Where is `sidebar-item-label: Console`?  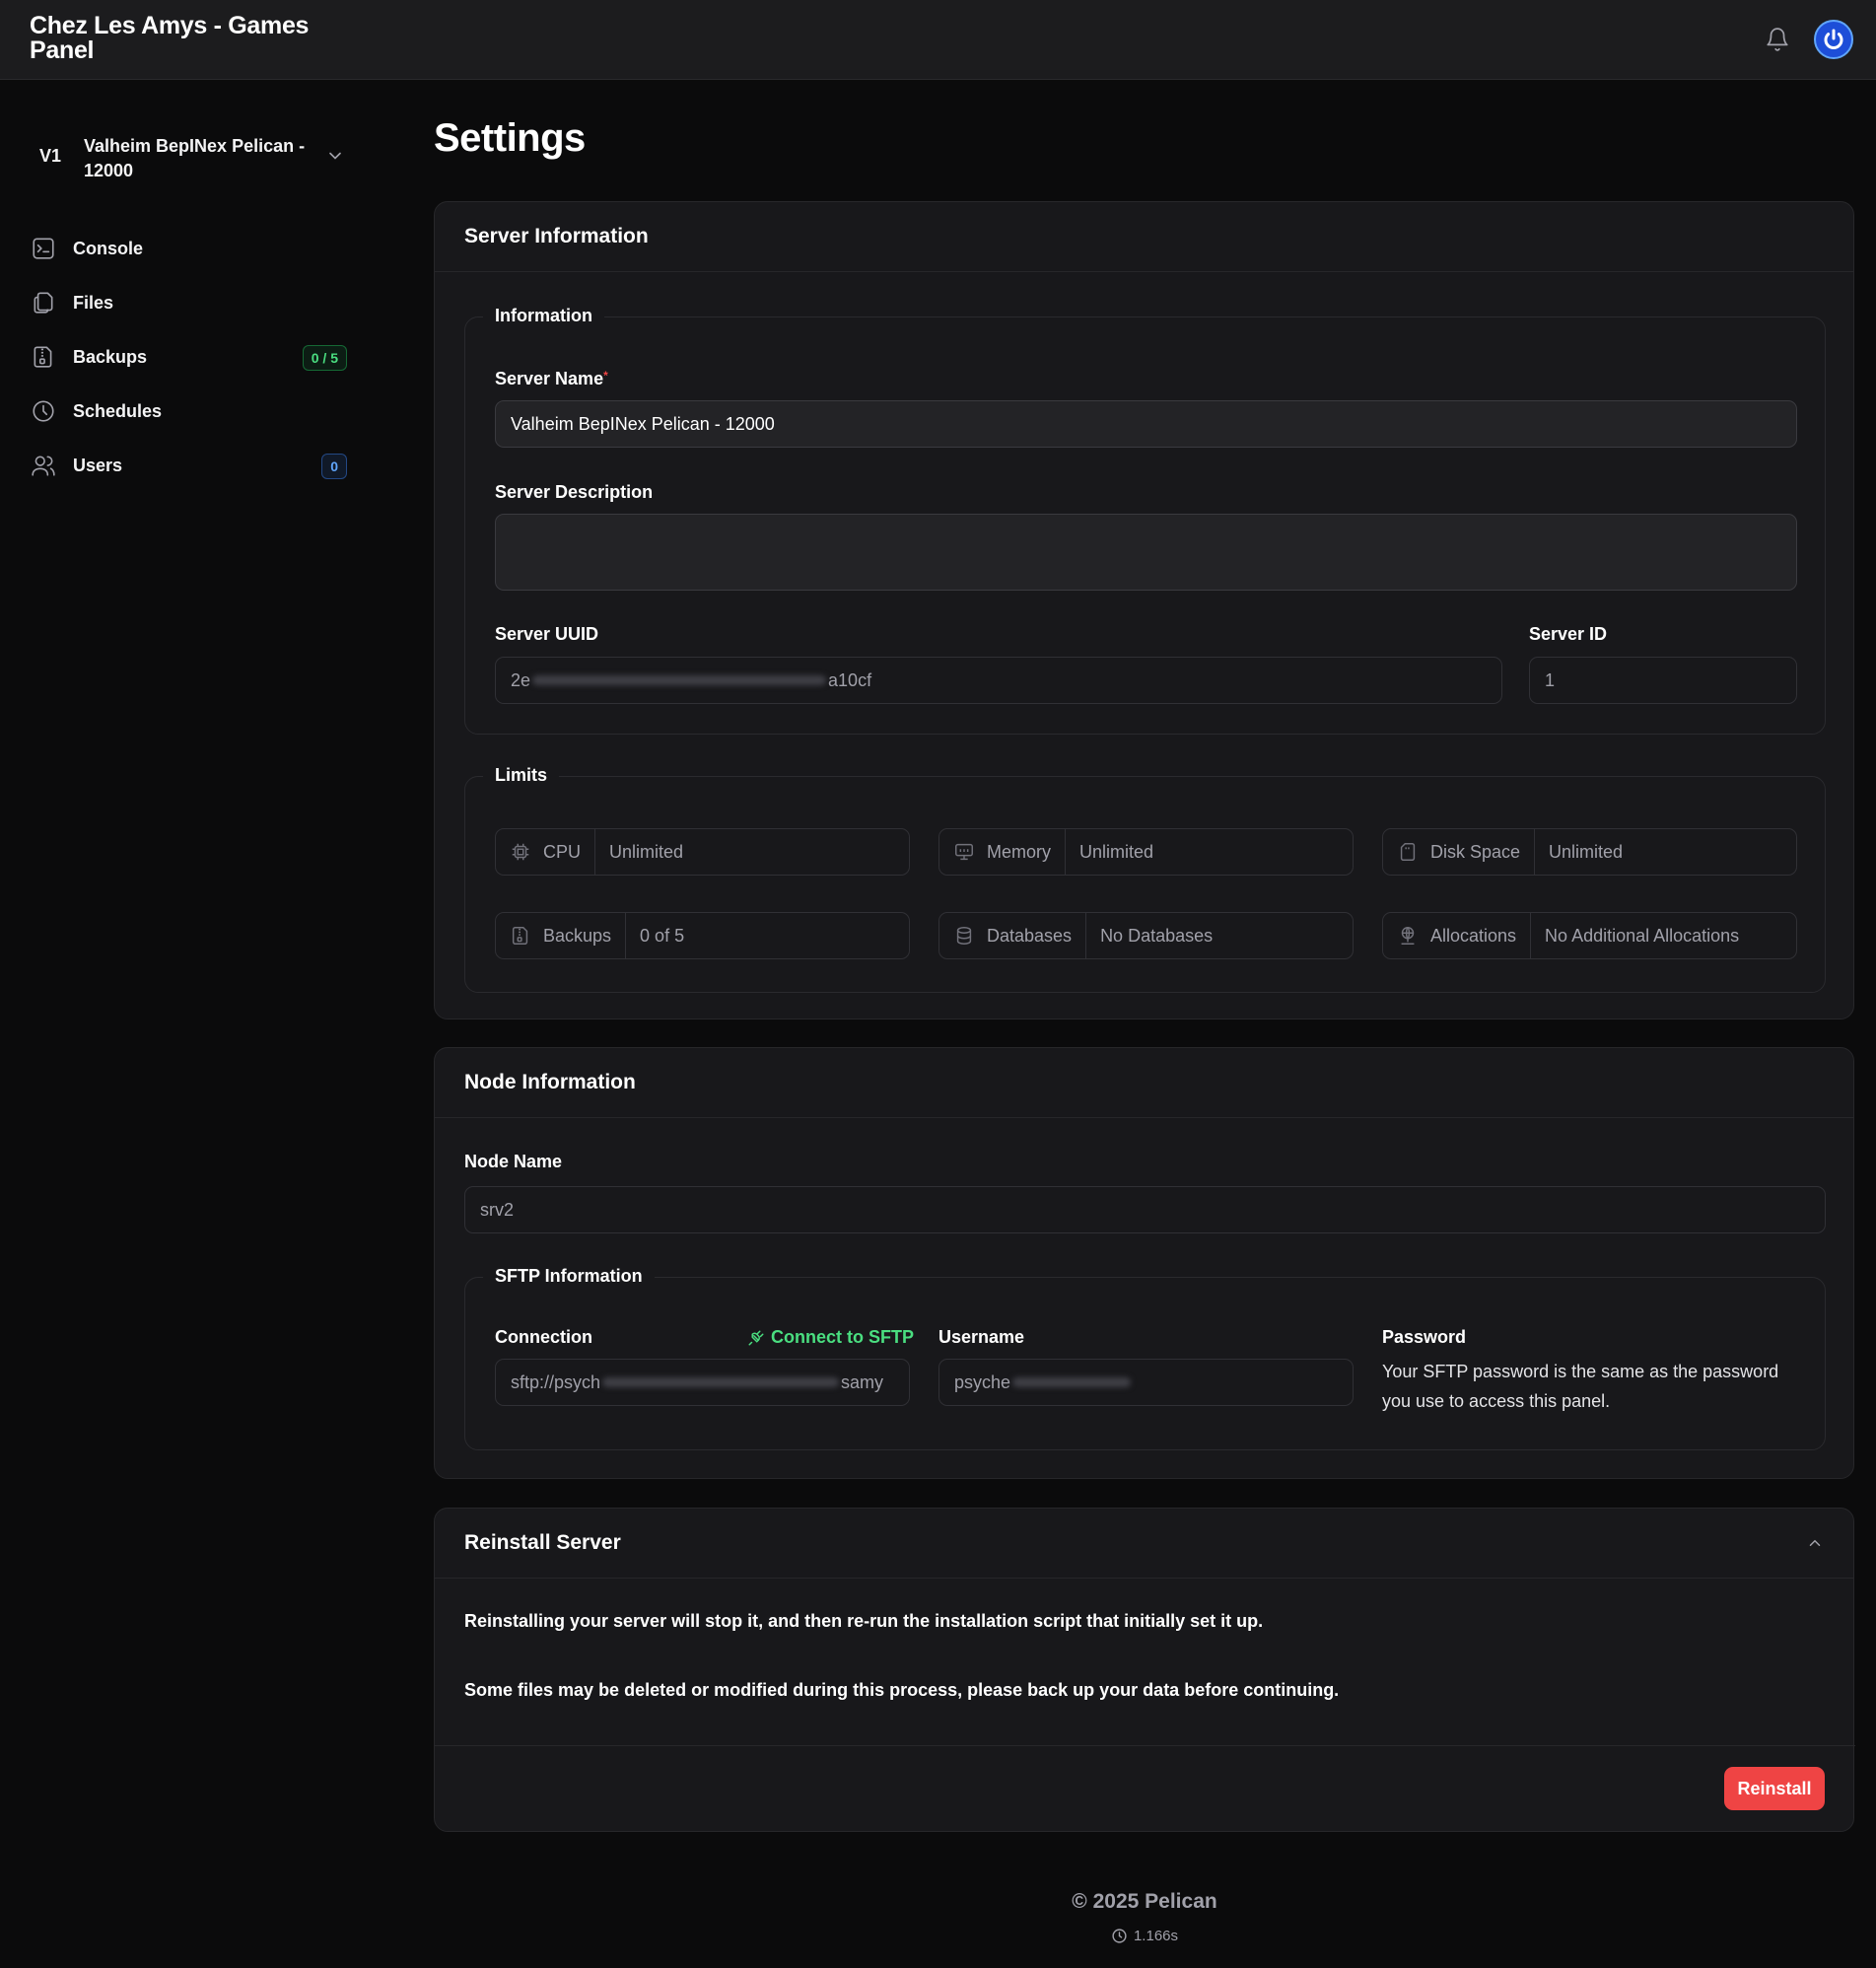
sidebar-item-label: Console is located at coordinates (109, 248).